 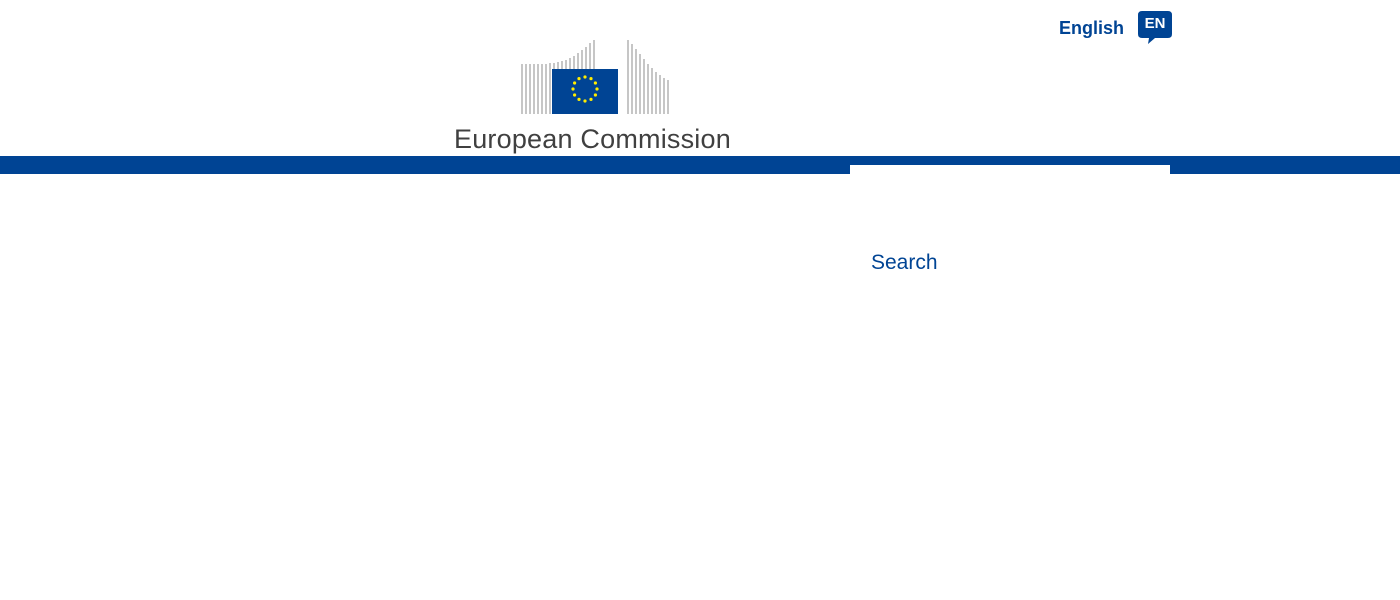 What do you see at coordinates (1010, 240) in the screenshot?
I see `search-panel: Search` at bounding box center [1010, 240].